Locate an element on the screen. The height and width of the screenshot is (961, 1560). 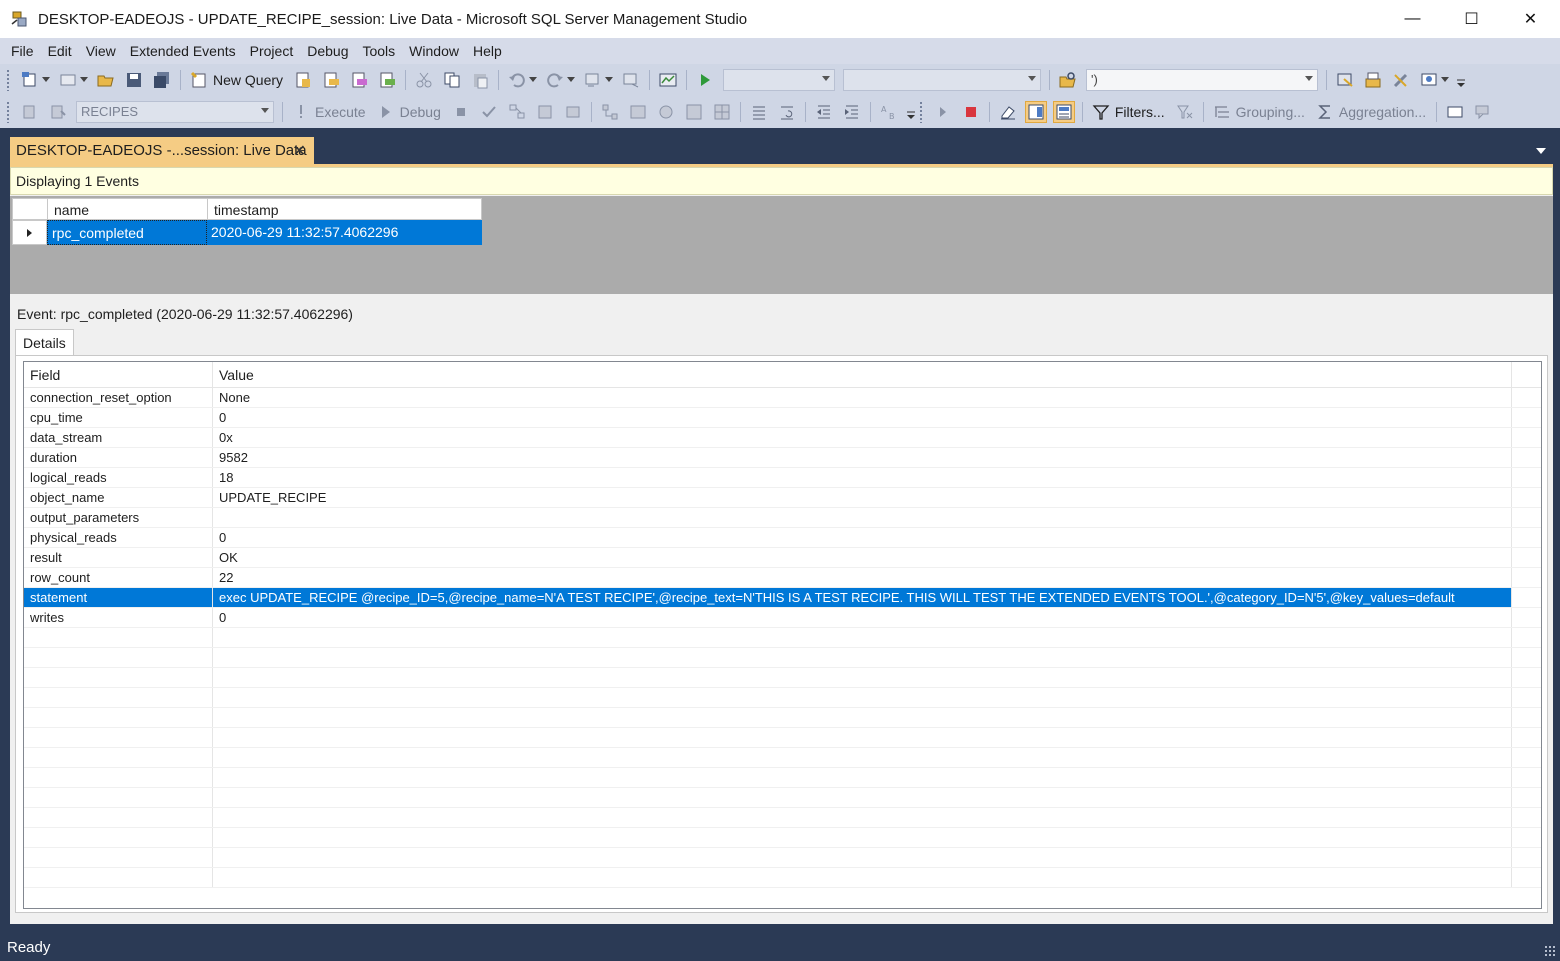
detail-row-writes: writes 0 is located at coordinates (782, 618).